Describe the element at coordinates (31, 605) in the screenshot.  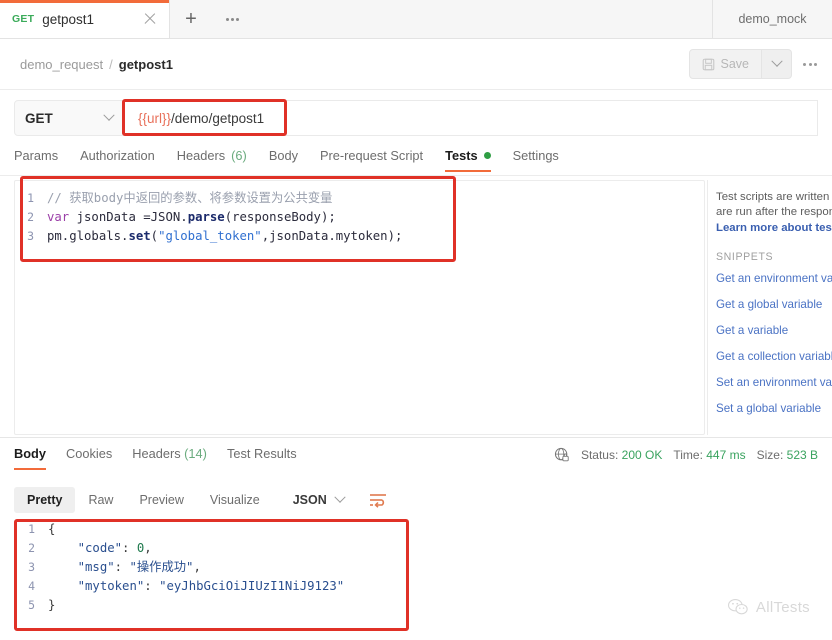
I see `line-number: 5` at that location.